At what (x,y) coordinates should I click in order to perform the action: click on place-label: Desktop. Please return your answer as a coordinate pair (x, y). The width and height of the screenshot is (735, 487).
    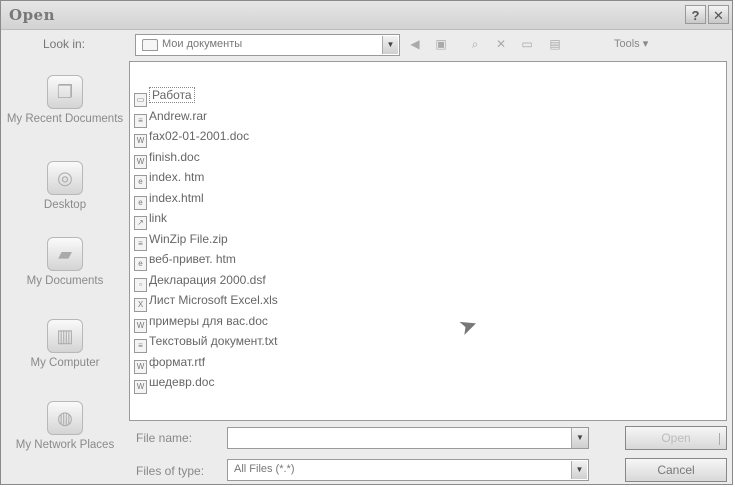
    Looking at the image, I should click on (65, 205).